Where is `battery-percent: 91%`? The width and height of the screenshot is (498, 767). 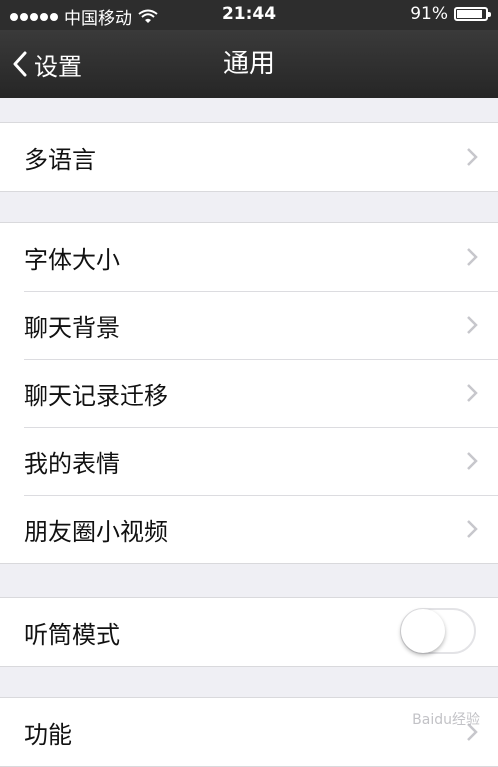 battery-percent: 91% is located at coordinates (429, 14).